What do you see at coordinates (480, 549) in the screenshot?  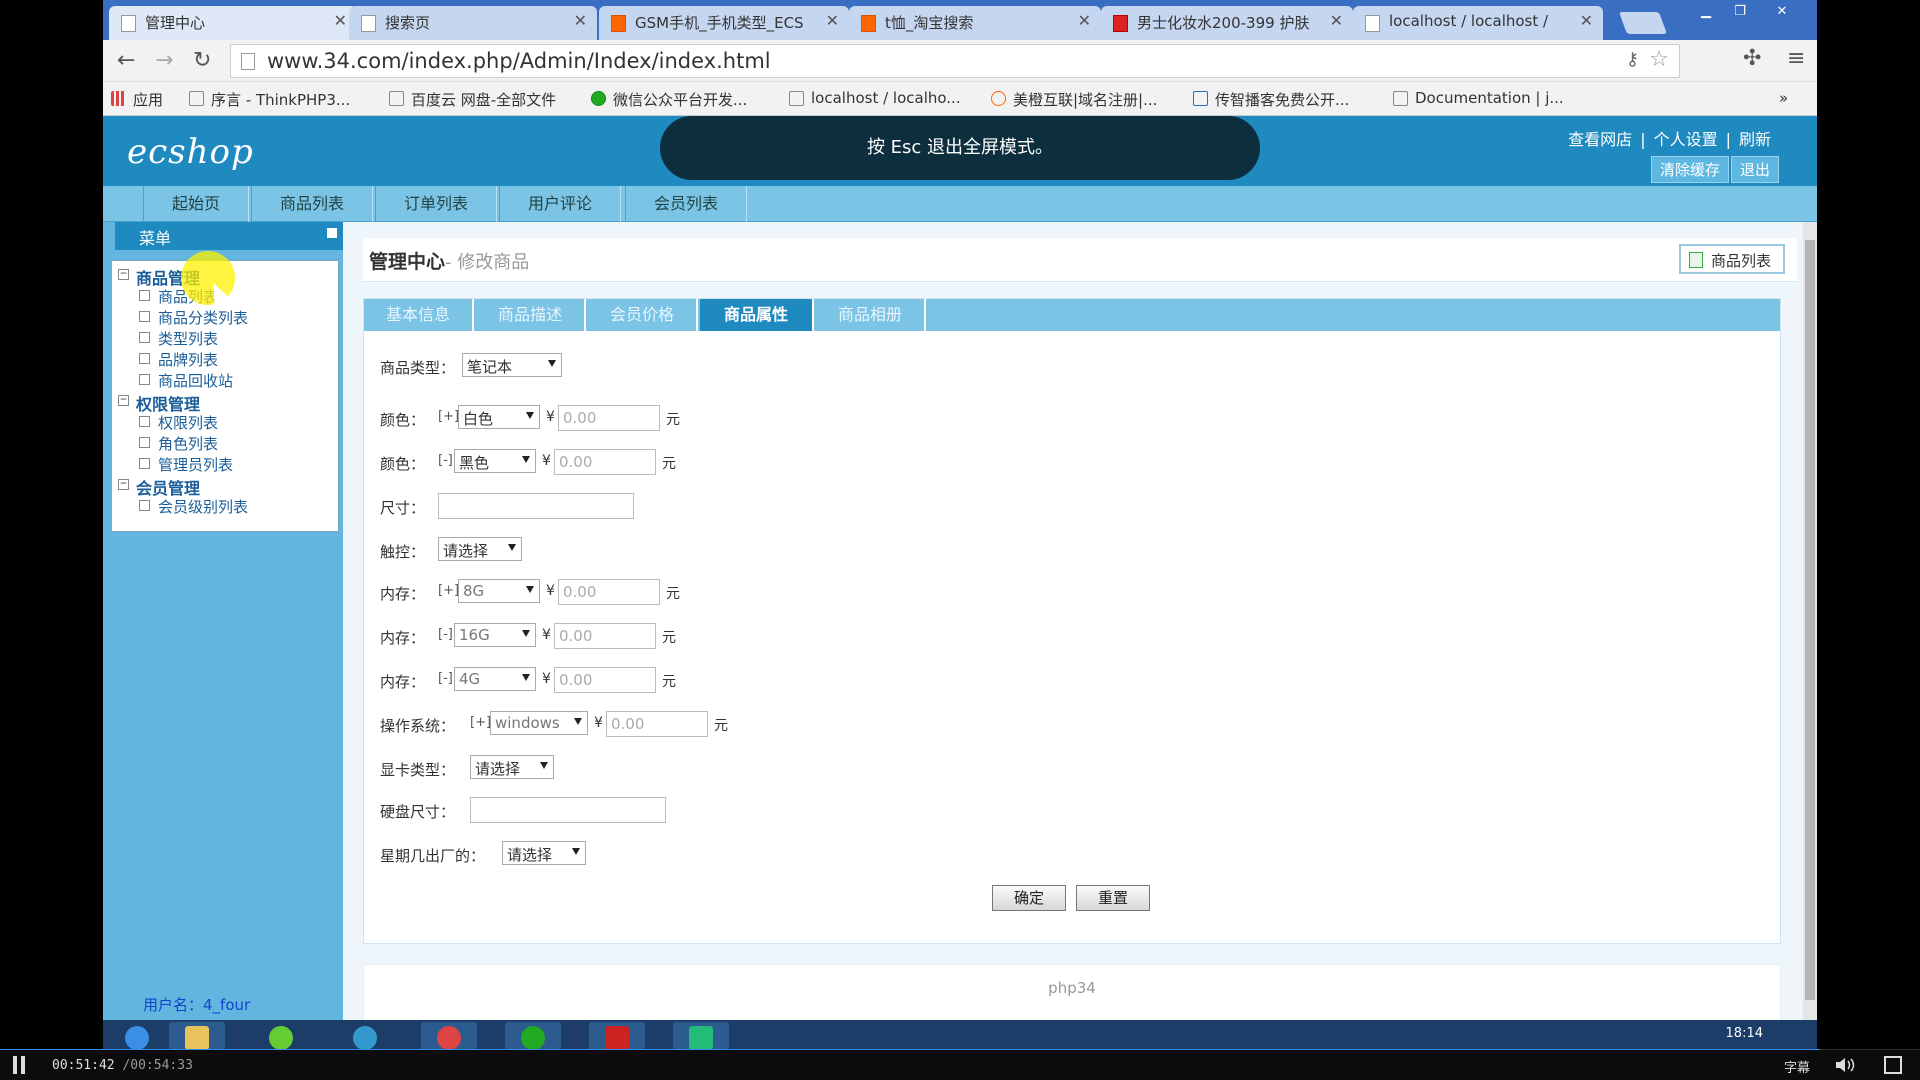 I see `touch-select: 请选择` at bounding box center [480, 549].